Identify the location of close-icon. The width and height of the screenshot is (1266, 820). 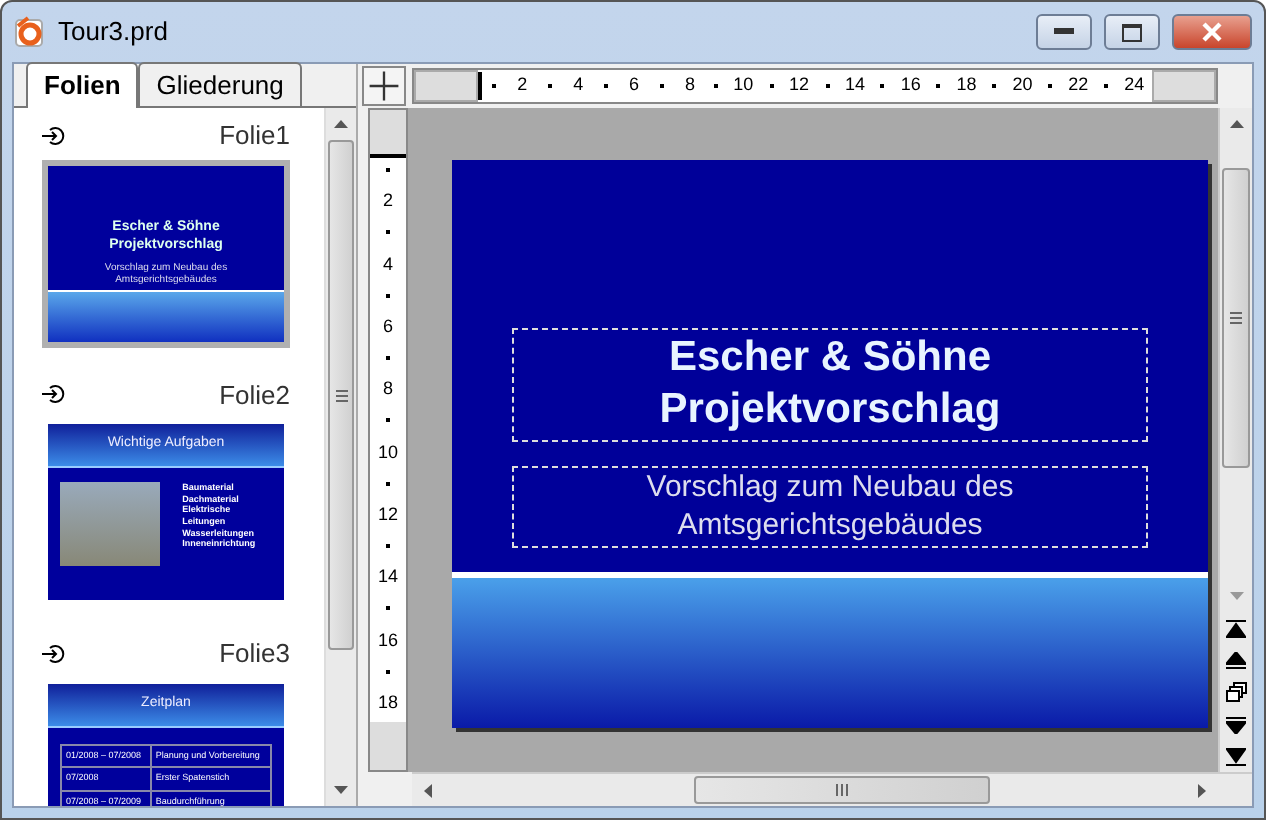
(1212, 32).